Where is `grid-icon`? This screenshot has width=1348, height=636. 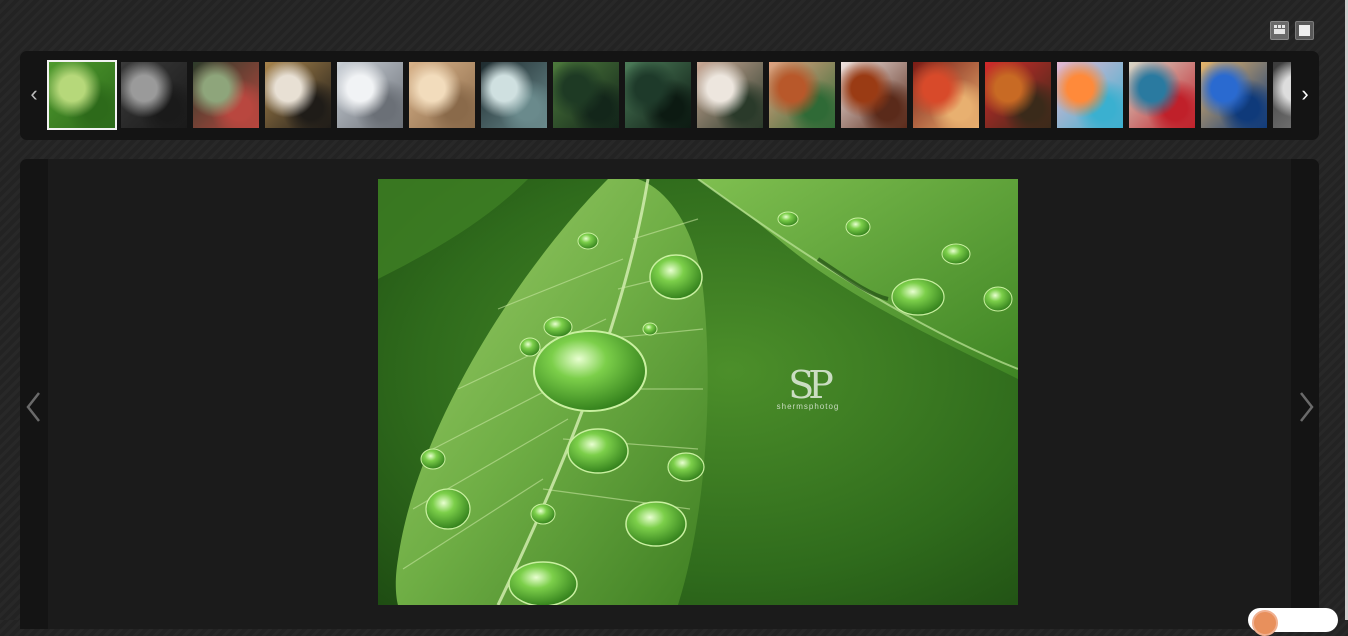
grid-icon is located at coordinates (1279, 30).